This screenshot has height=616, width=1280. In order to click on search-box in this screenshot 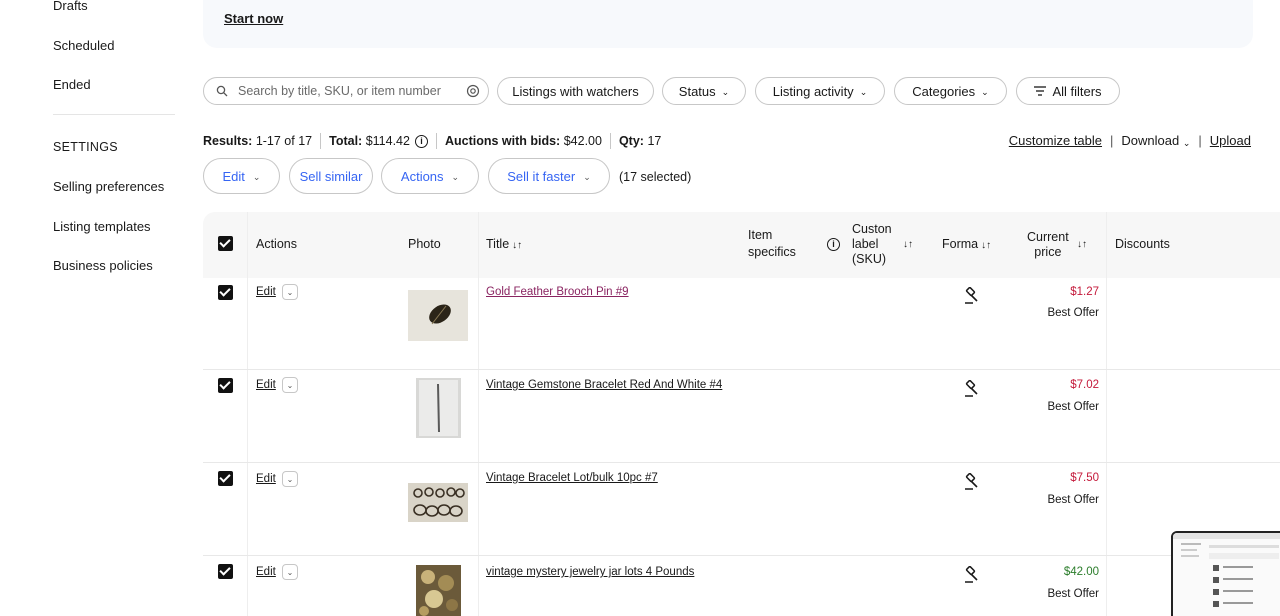, I will do `click(346, 91)`.